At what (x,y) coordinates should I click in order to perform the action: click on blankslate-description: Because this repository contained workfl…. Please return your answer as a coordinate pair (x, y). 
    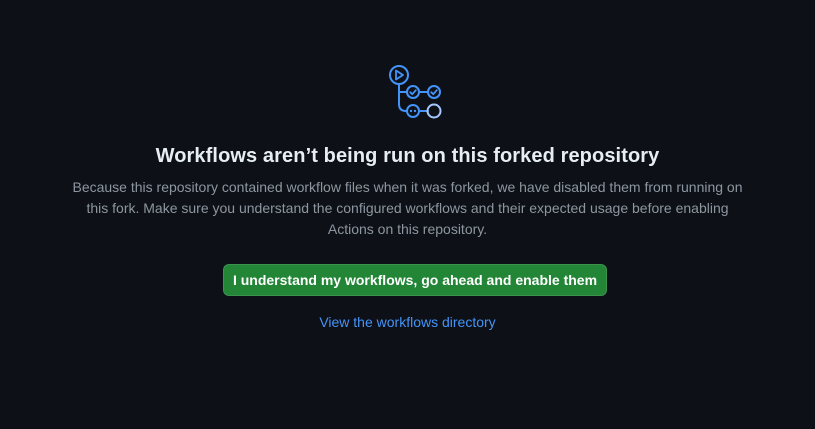
    Looking at the image, I should click on (407, 208).